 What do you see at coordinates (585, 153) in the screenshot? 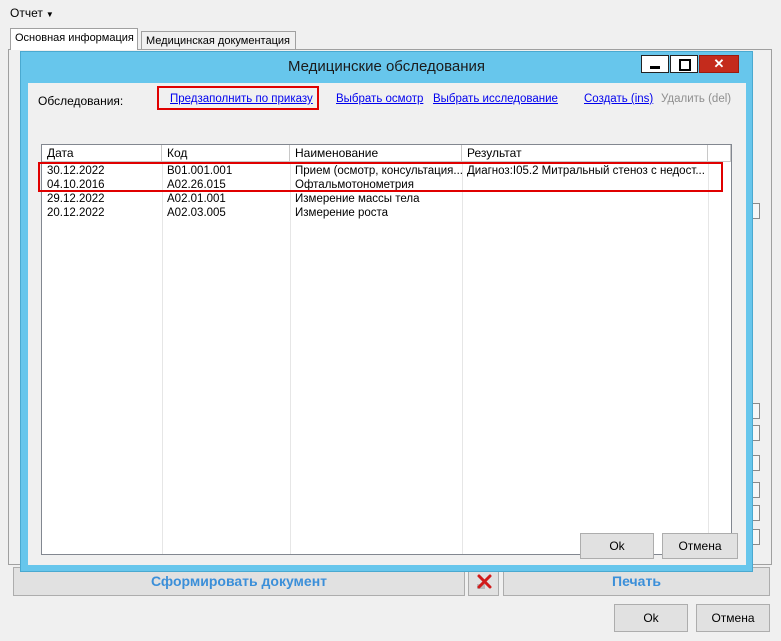
I see `column-header-result: Результат` at bounding box center [585, 153].